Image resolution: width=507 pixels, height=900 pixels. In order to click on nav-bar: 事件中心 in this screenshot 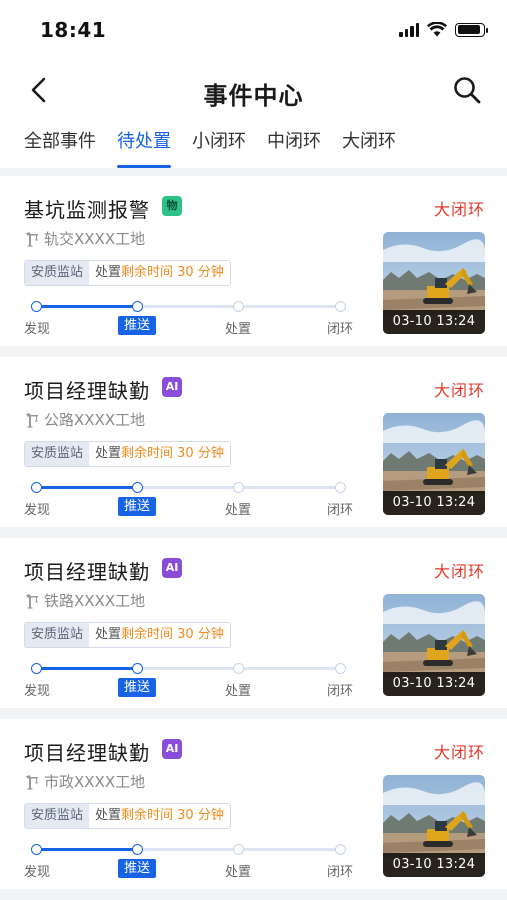, I will do `click(253, 92)`.